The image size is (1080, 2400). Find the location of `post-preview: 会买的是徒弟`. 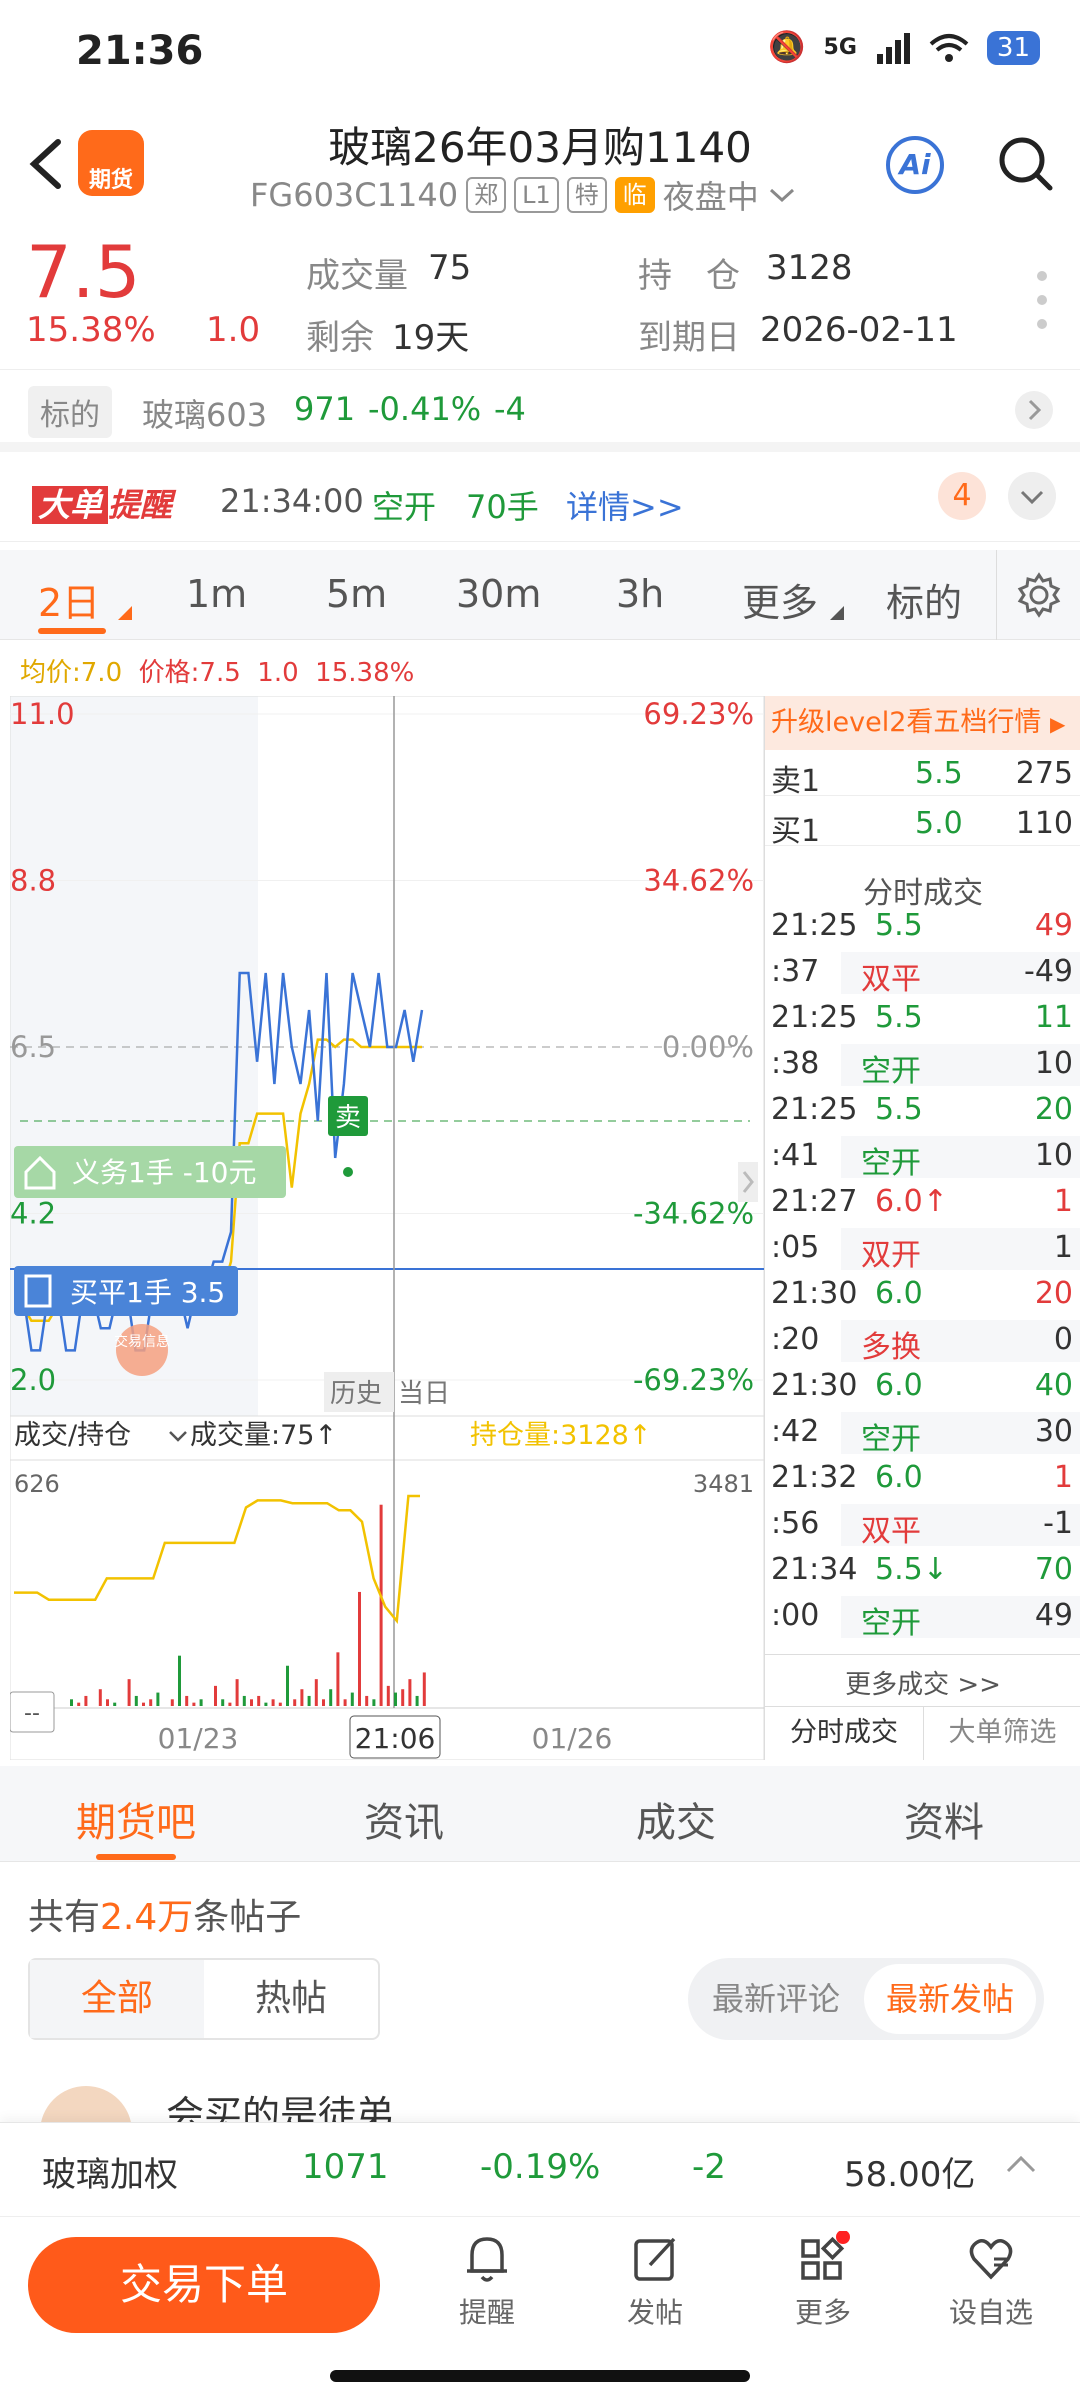

post-preview: 会买的是徒弟 is located at coordinates (560, 2104).